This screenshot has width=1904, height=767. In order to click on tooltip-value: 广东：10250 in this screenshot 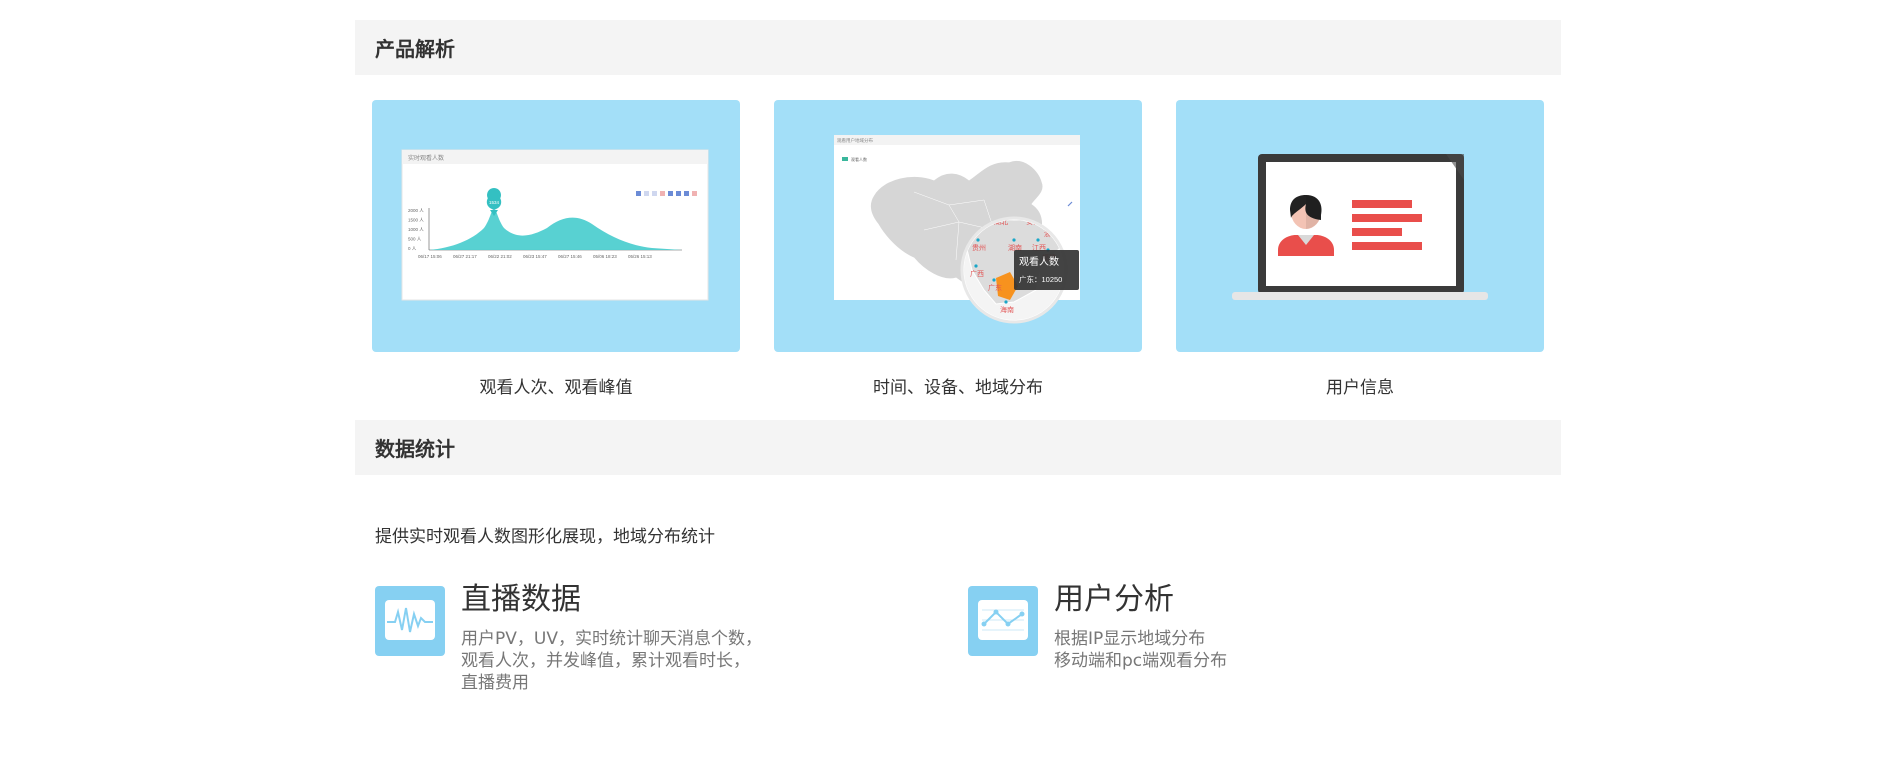, I will do `click(1040, 279)`.